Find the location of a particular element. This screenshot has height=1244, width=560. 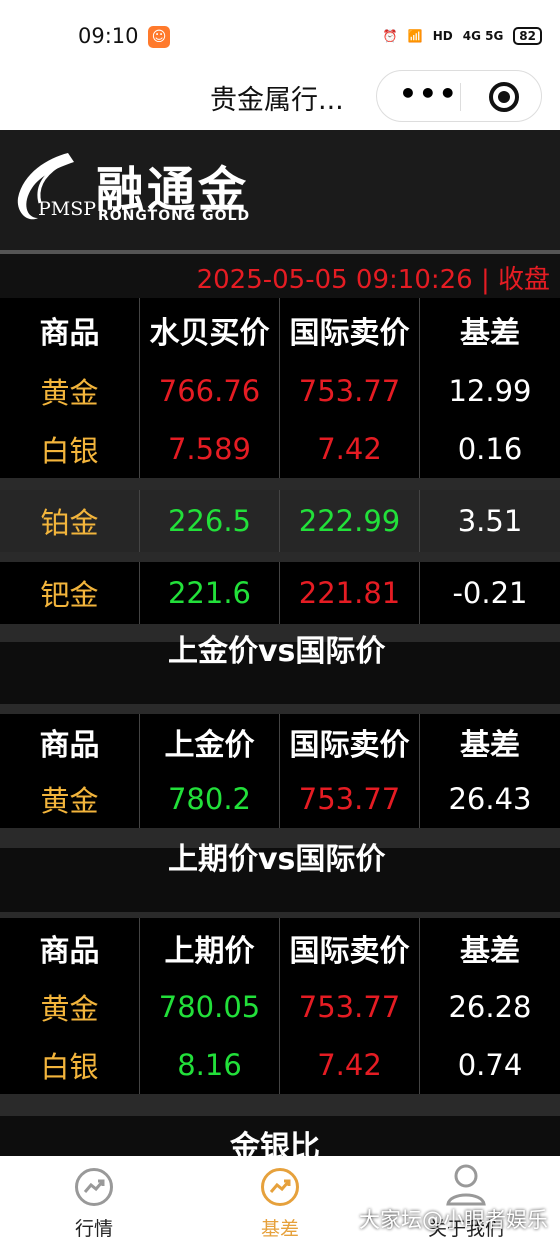

commodity-name: 钯金 is located at coordinates (70, 593).